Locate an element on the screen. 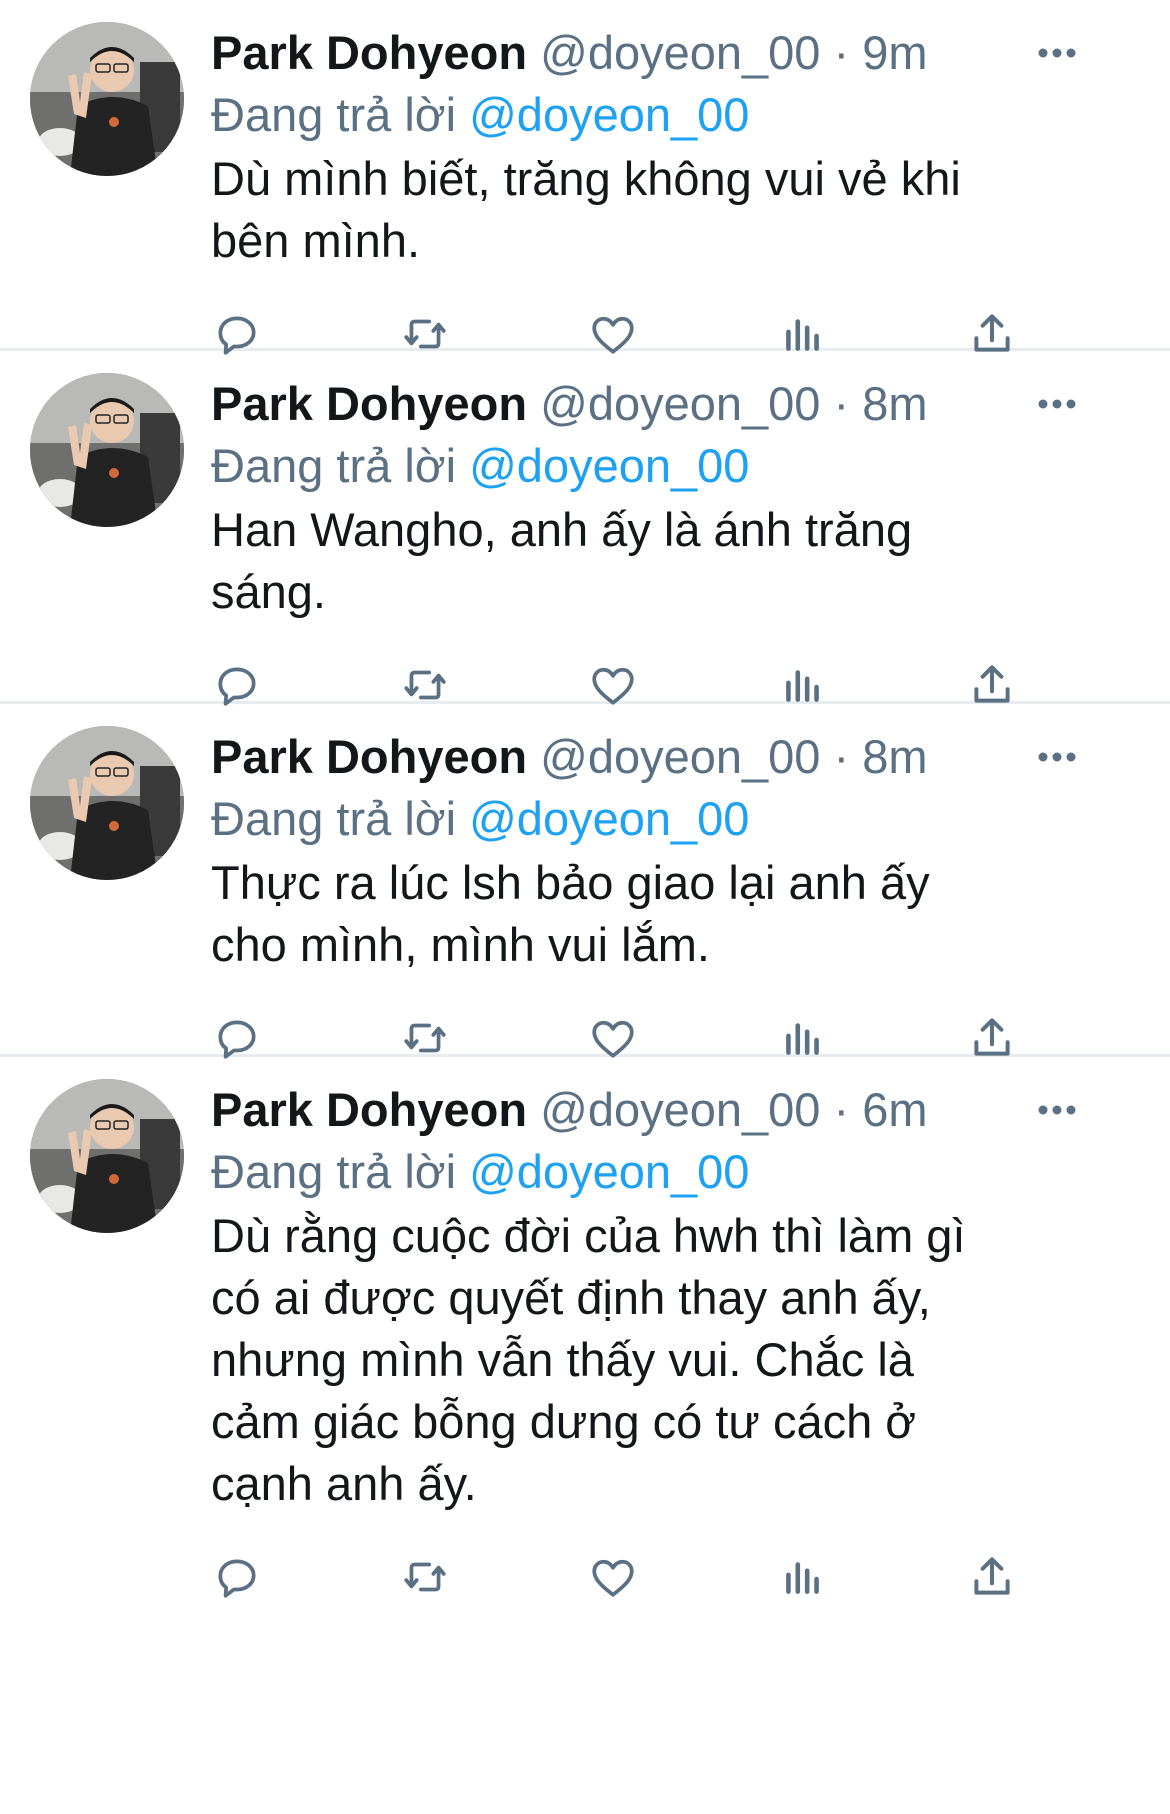 This screenshot has height=1814, width=1170. tweet-header: Park Dohyeon @doyeon_00 · 9m is located at coordinates (670, 53).